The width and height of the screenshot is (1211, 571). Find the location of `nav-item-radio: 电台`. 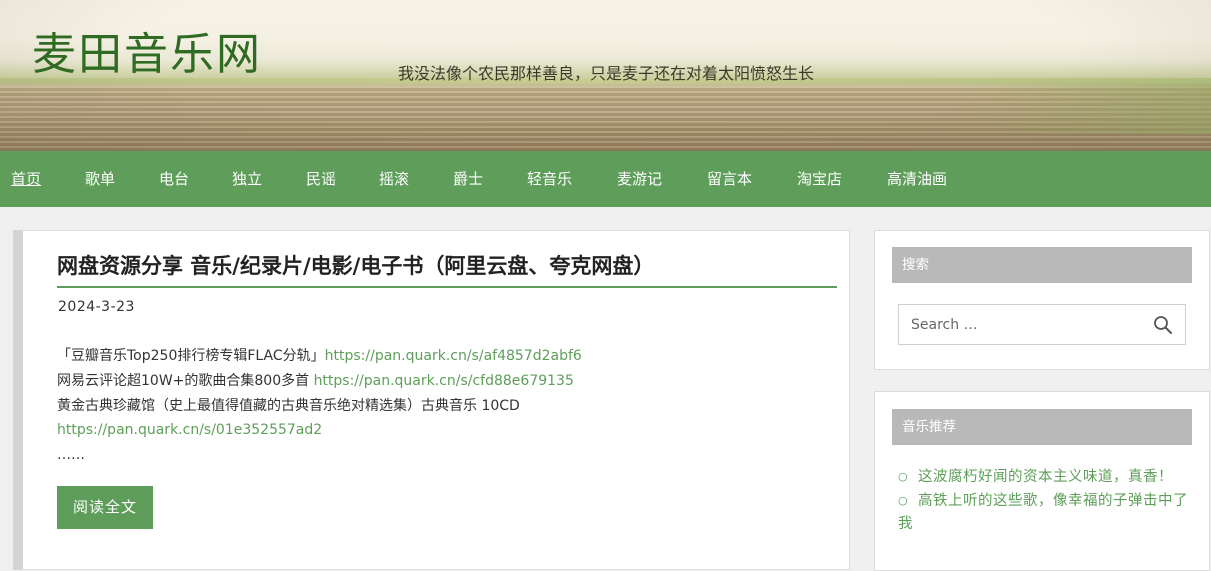

nav-item-radio: 电台 is located at coordinates (174, 179).